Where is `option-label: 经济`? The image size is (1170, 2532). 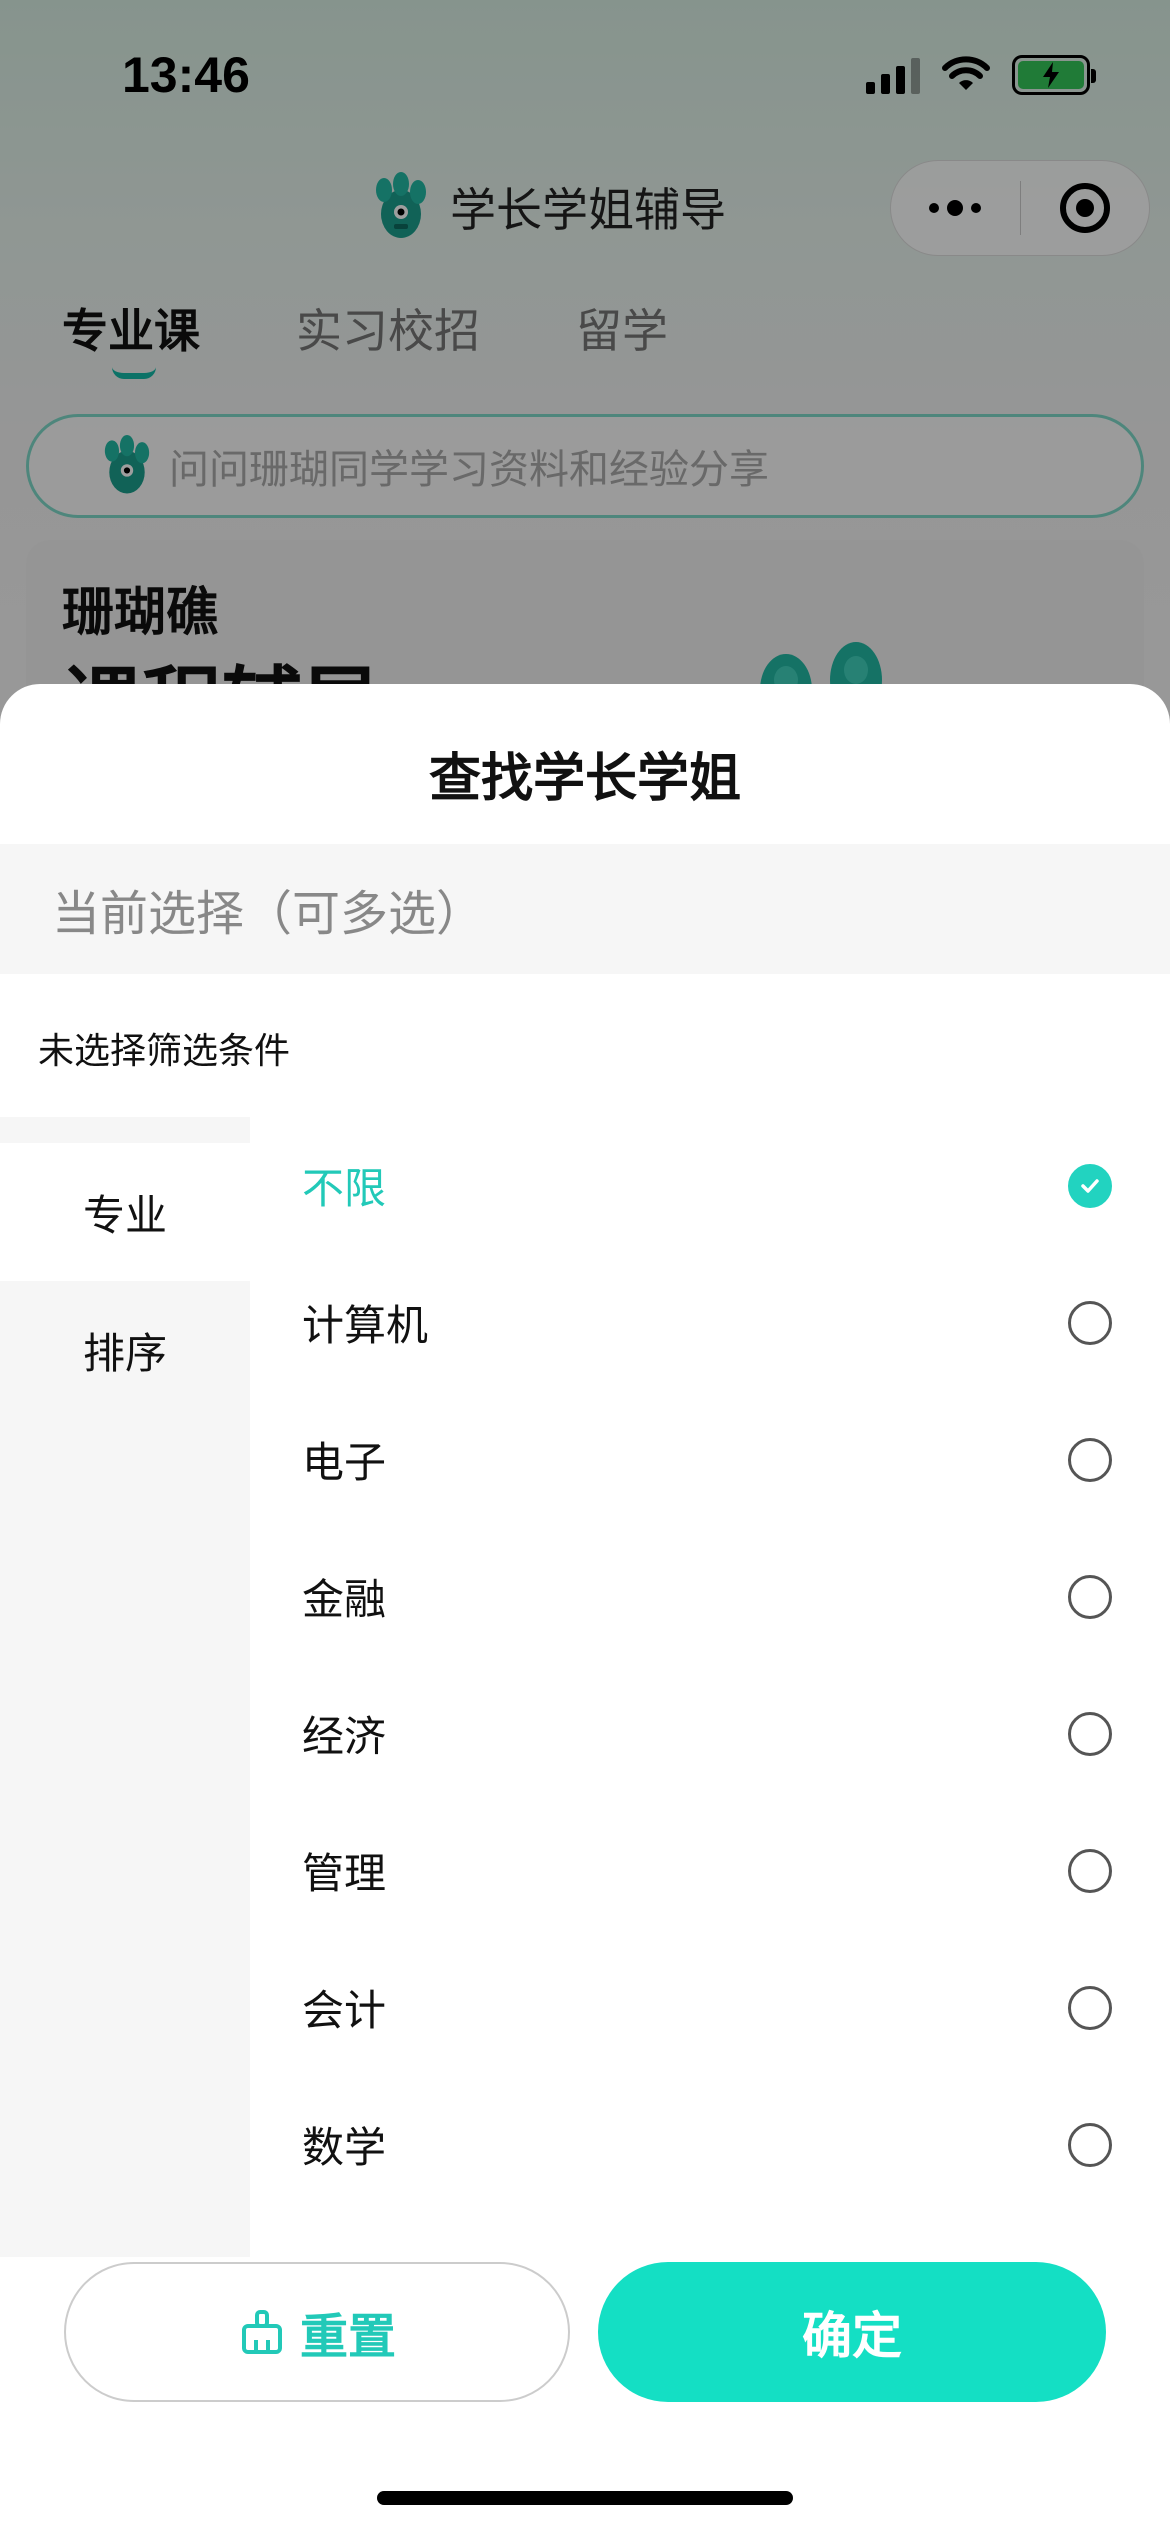
option-label: 经济 is located at coordinates (344, 1736).